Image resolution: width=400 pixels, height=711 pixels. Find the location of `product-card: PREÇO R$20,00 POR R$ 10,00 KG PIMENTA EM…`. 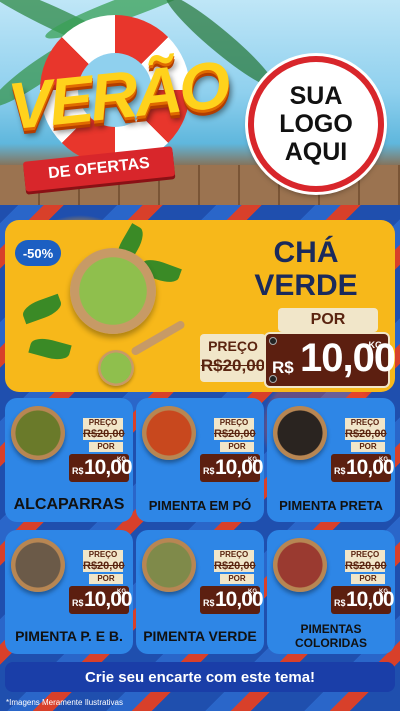

product-card: PREÇO R$20,00 POR R$ 10,00 KG PIMENTA EM… is located at coordinates (200, 460).